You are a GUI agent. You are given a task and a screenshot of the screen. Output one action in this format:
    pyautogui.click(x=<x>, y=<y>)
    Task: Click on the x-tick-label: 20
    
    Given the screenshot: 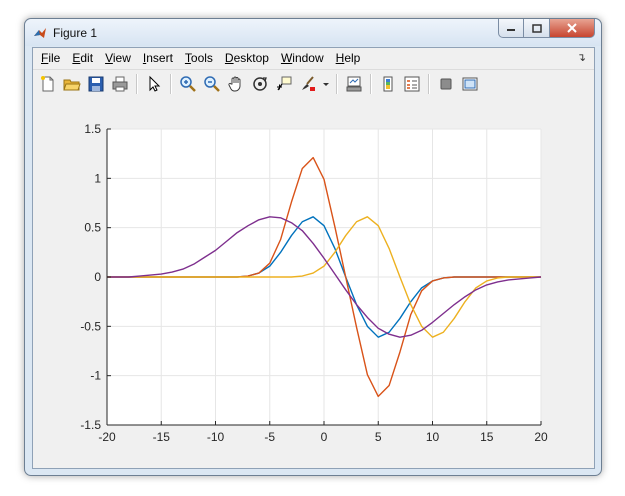 What is the action you would take?
    pyautogui.click(x=541, y=437)
    